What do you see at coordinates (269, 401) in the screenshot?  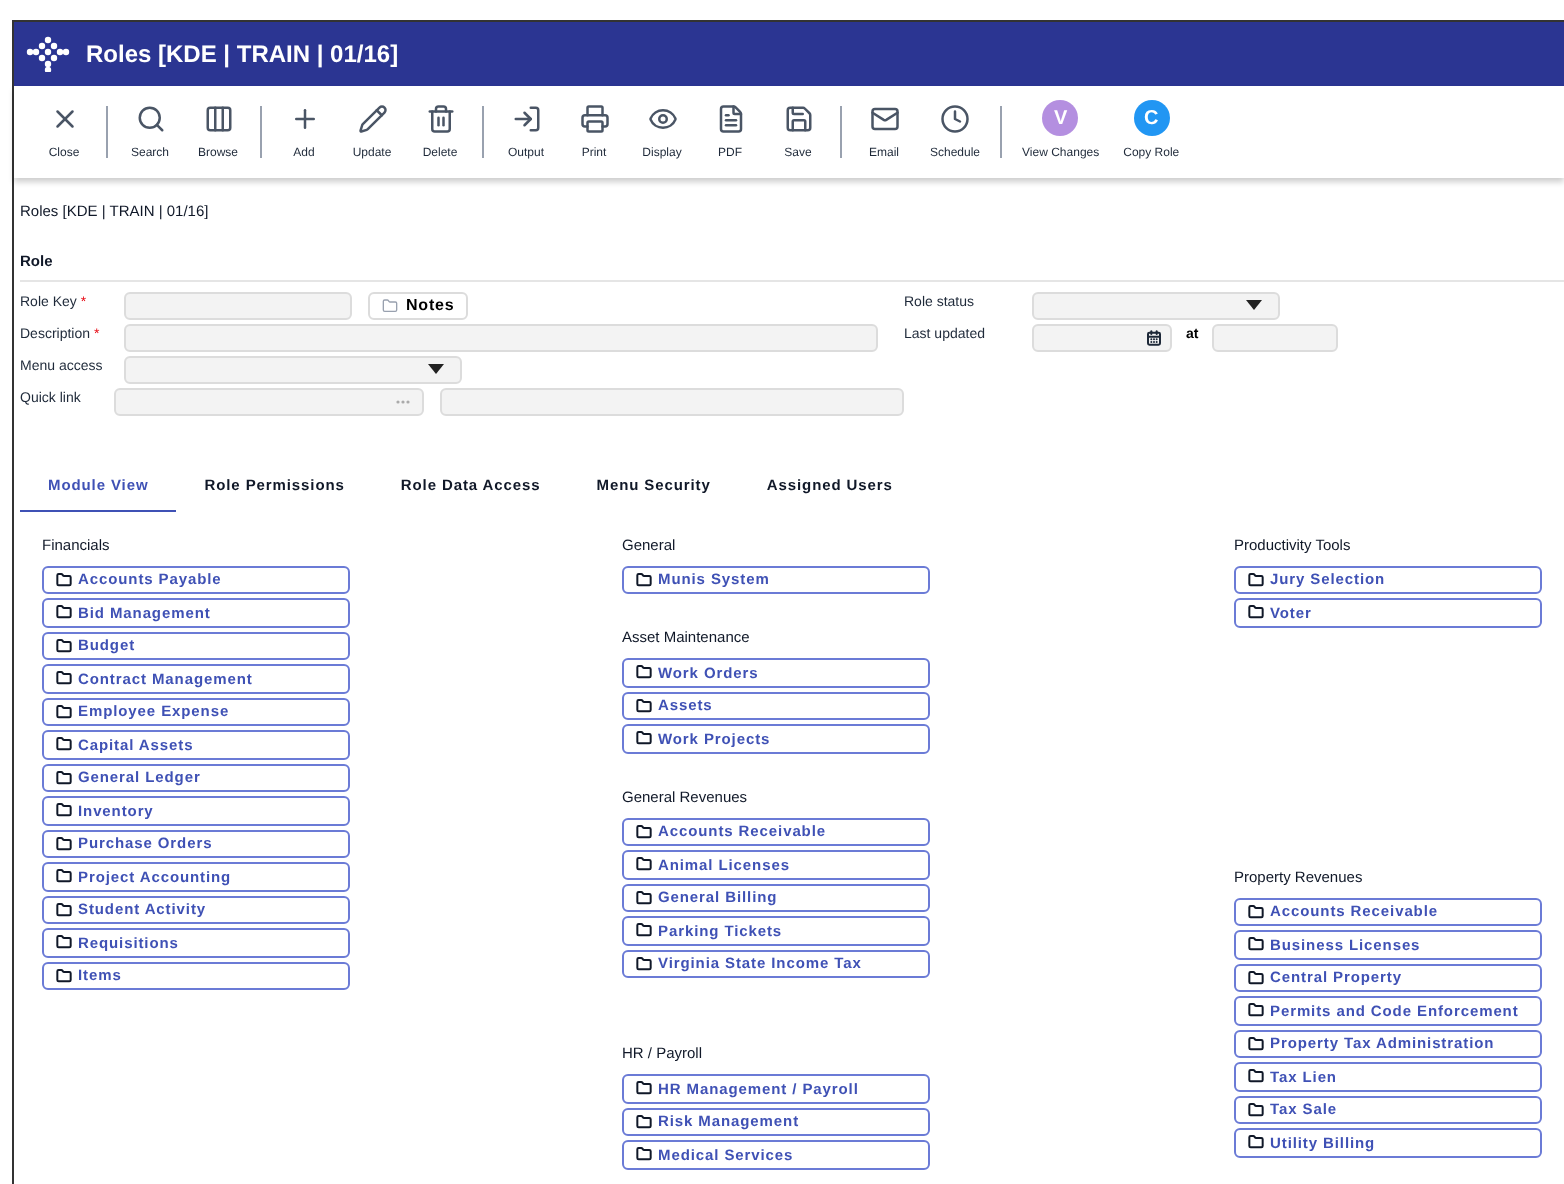 I see `quick-link-field` at bounding box center [269, 401].